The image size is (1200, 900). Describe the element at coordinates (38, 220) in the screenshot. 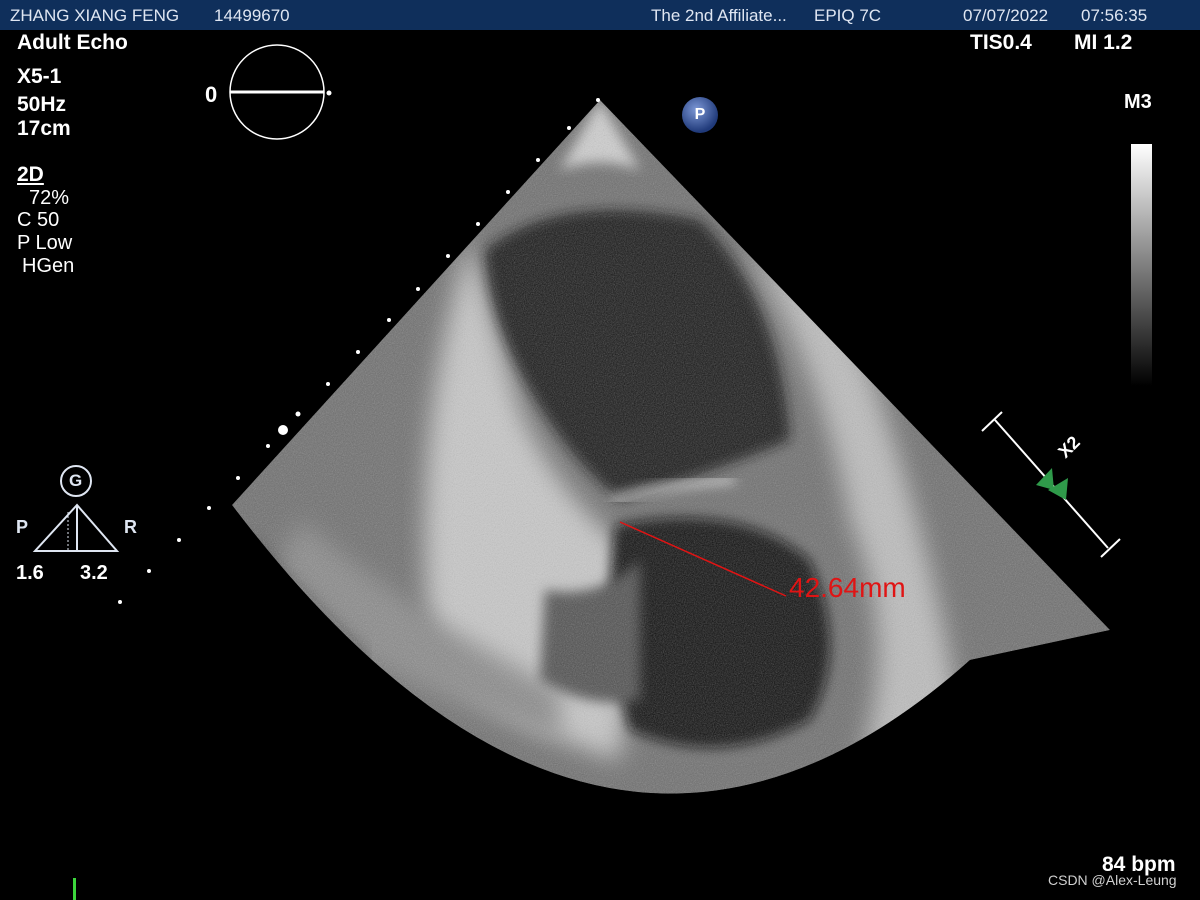

I see `compression-value: C 50` at that location.